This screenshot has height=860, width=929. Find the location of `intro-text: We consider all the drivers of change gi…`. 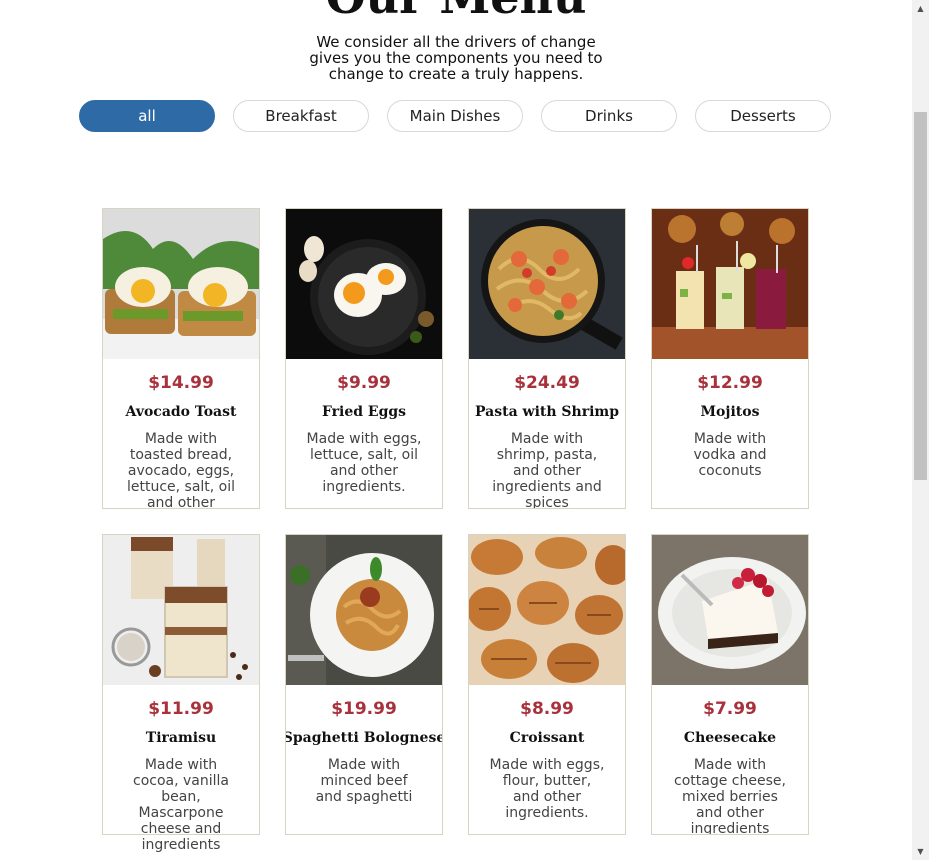

intro-text: We consider all the drivers of change gi… is located at coordinates (456, 58).